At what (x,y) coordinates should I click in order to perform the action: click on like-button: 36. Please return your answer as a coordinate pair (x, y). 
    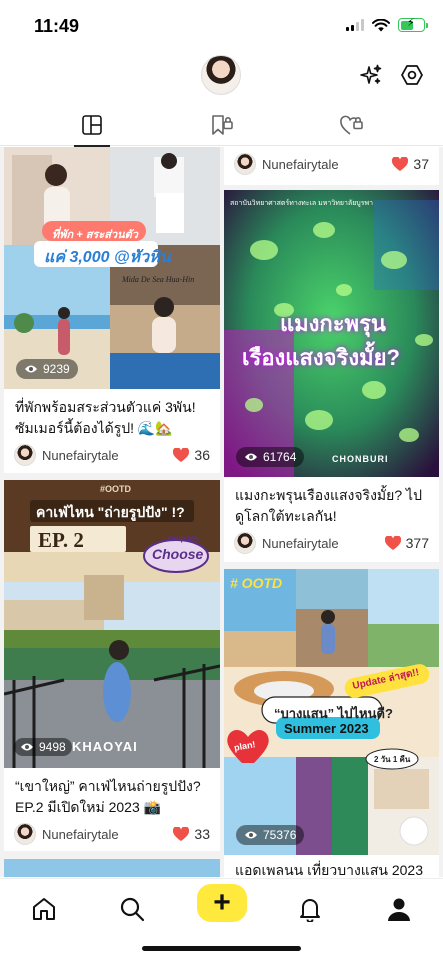
    Looking at the image, I should click on (191, 455).